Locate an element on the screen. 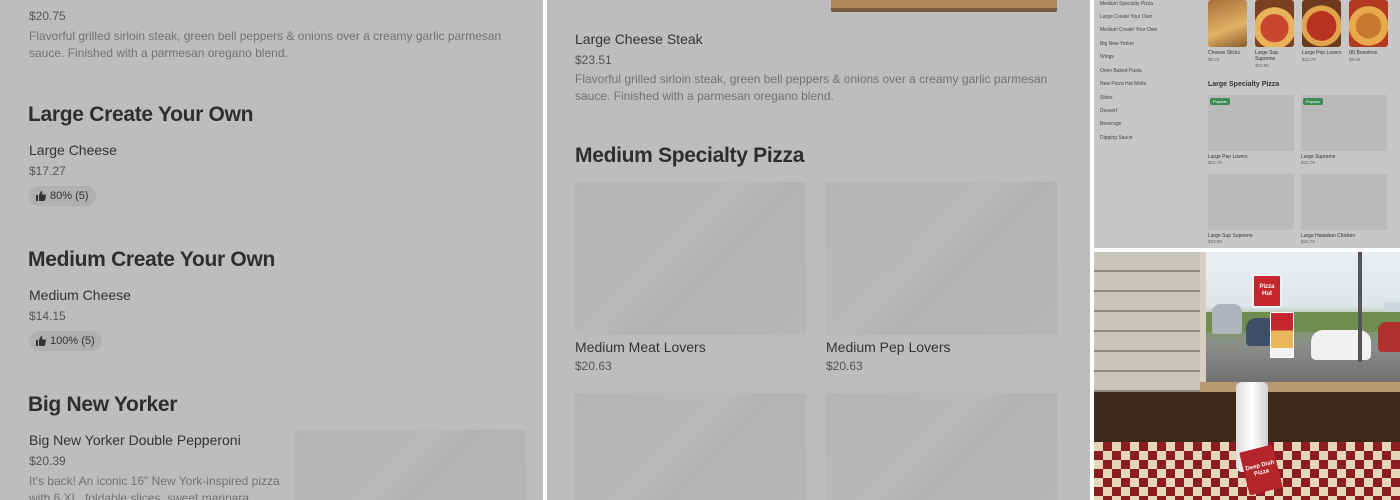  food-thumb-cheese-sticks is located at coordinates (1227, 23).